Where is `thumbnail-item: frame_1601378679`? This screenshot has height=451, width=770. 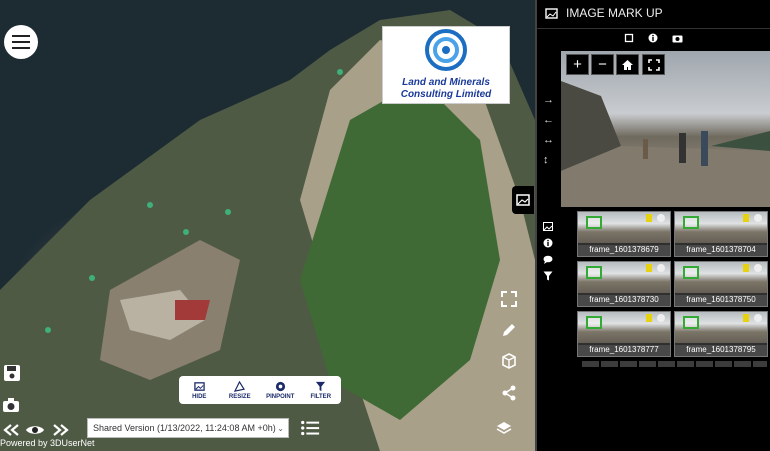 thumbnail-item: frame_1601378679 is located at coordinates (624, 234).